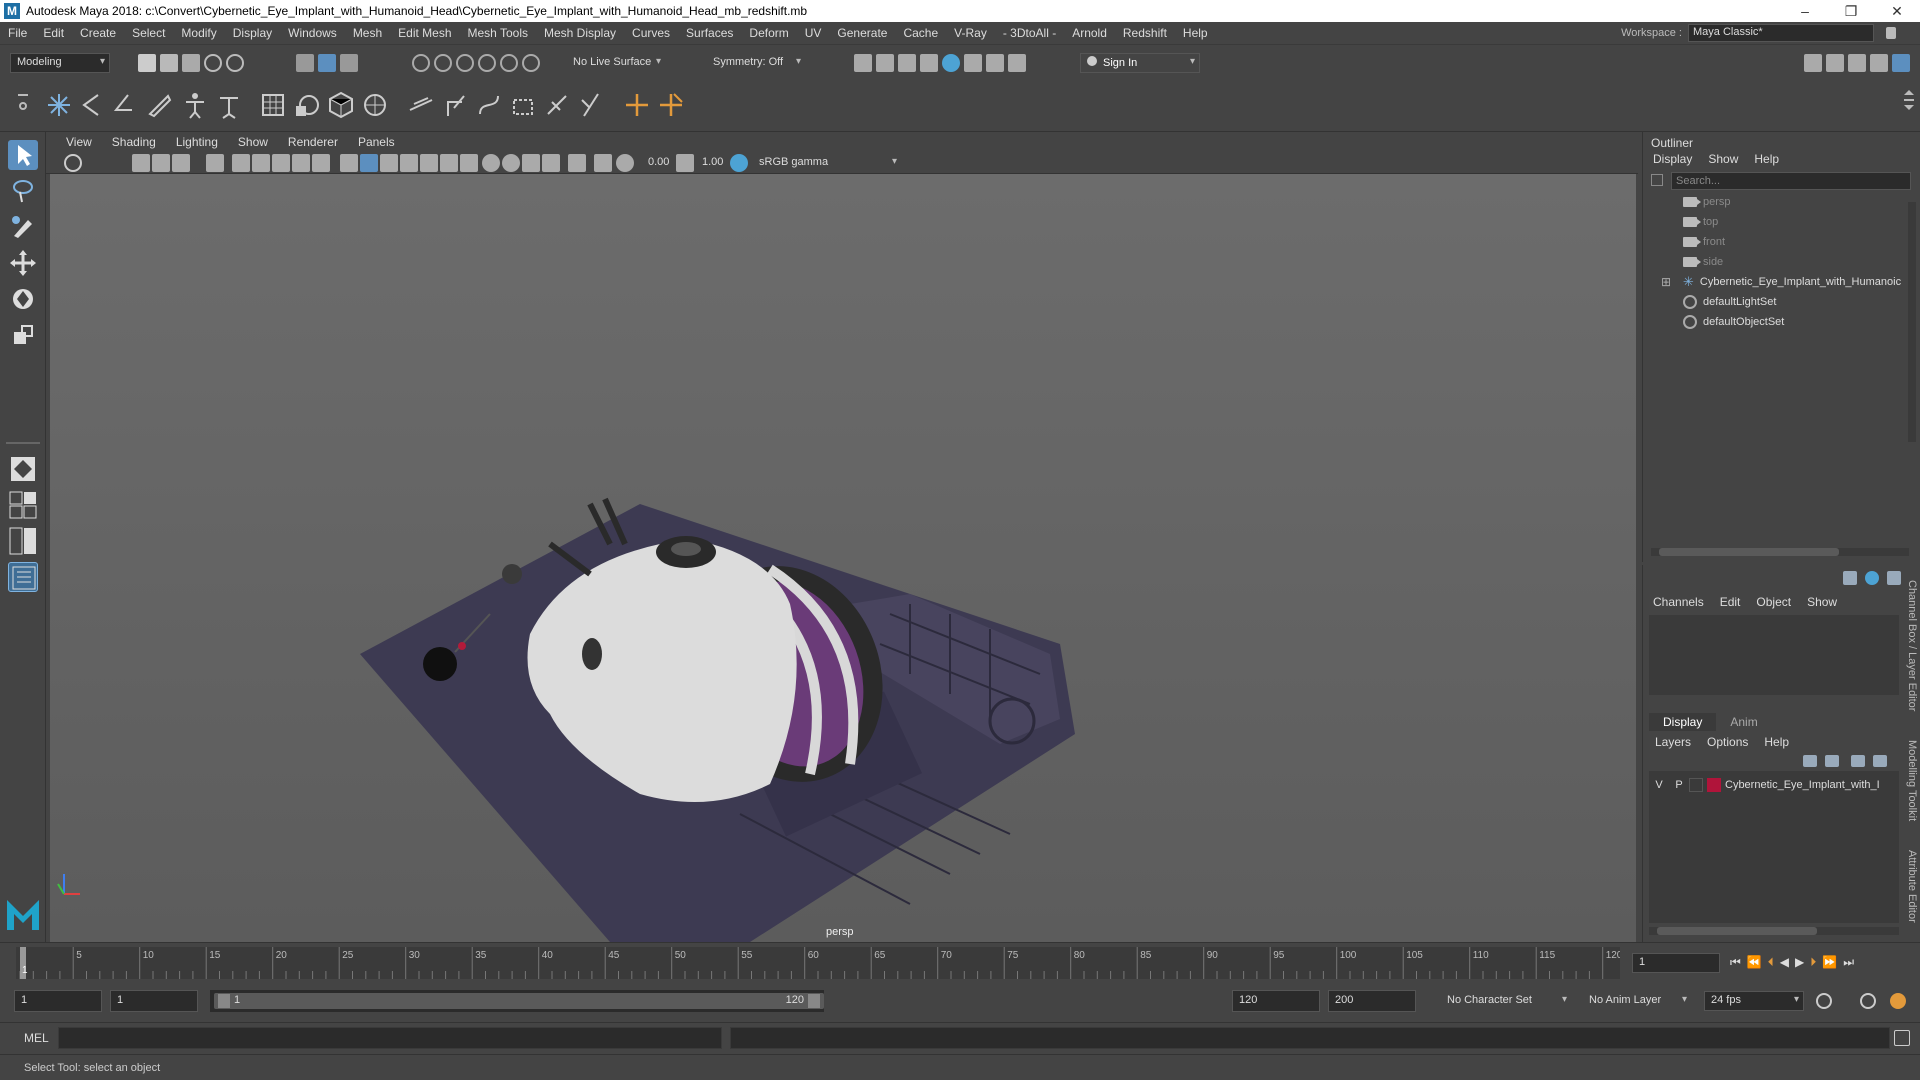  Describe the element at coordinates (424, 33) in the screenshot. I see `menu-edit-mesh: Edit Mesh` at that location.